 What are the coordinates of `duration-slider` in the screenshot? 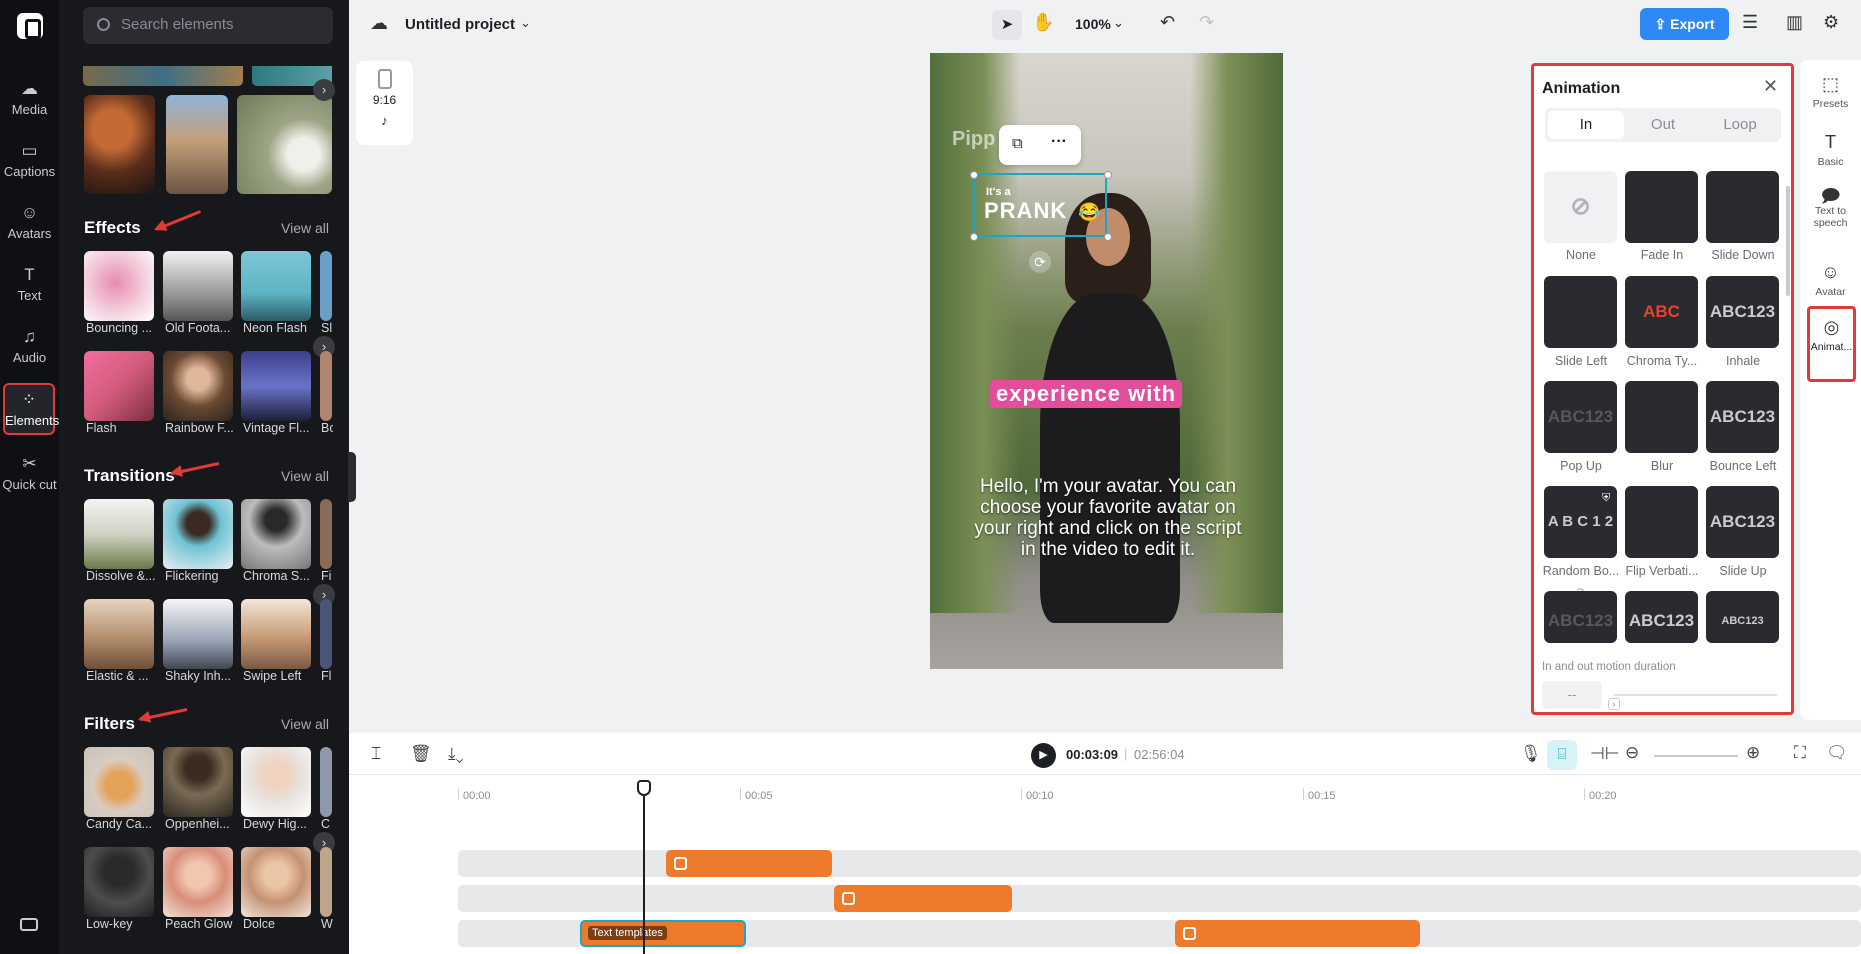 It's located at (1695, 695).